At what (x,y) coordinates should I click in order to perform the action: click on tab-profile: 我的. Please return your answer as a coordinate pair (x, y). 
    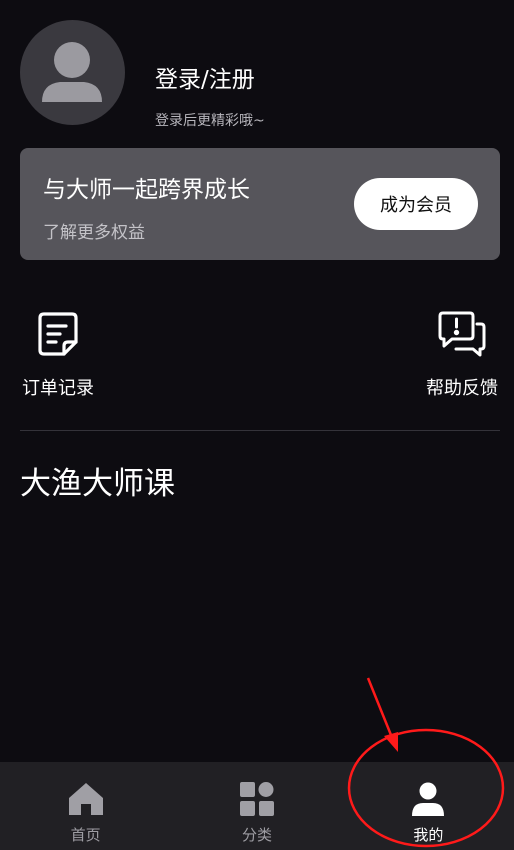
    Looking at the image, I should click on (428, 806).